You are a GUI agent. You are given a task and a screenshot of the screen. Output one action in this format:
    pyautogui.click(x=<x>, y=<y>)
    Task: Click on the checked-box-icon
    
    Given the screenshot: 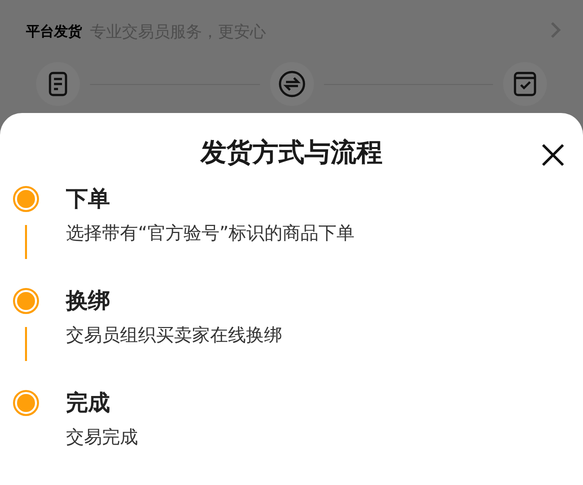 What is the action you would take?
    pyautogui.click(x=525, y=84)
    